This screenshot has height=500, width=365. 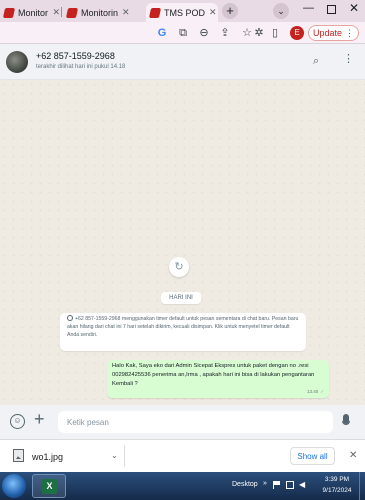 I want to click on message-time: 13.40, so click(x=312, y=391).